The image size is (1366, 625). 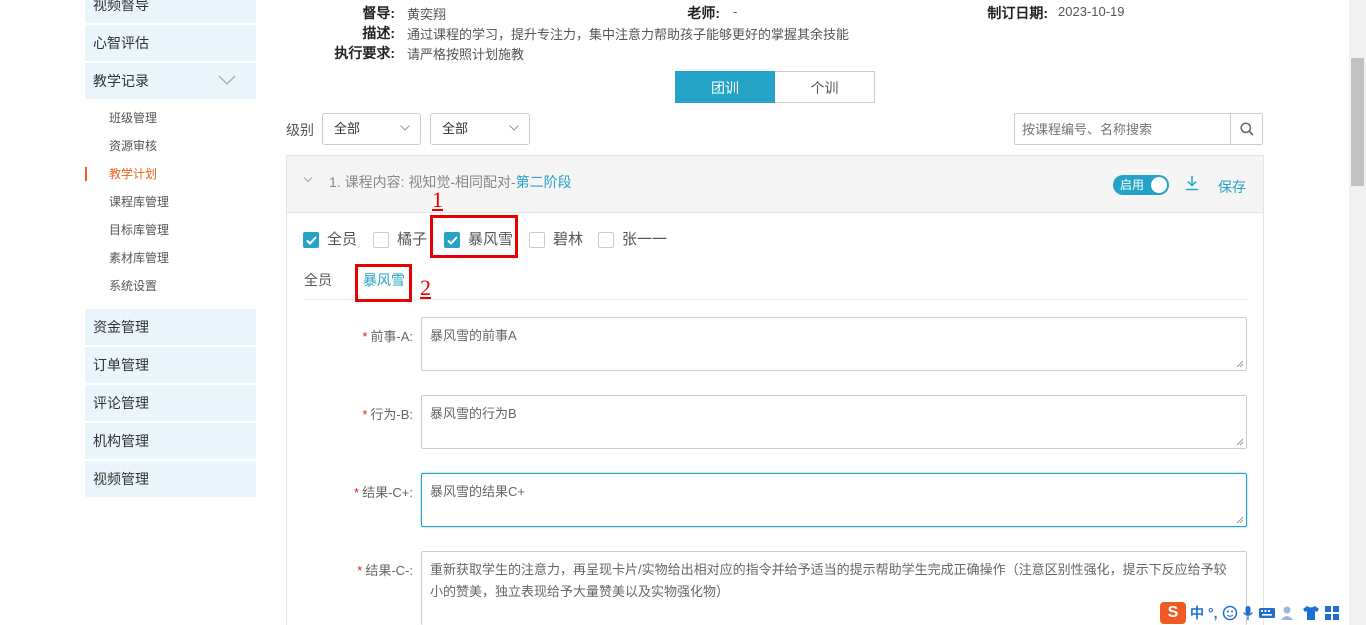 What do you see at coordinates (568, 239) in the screenshot?
I see `checkbox-label: 碧林` at bounding box center [568, 239].